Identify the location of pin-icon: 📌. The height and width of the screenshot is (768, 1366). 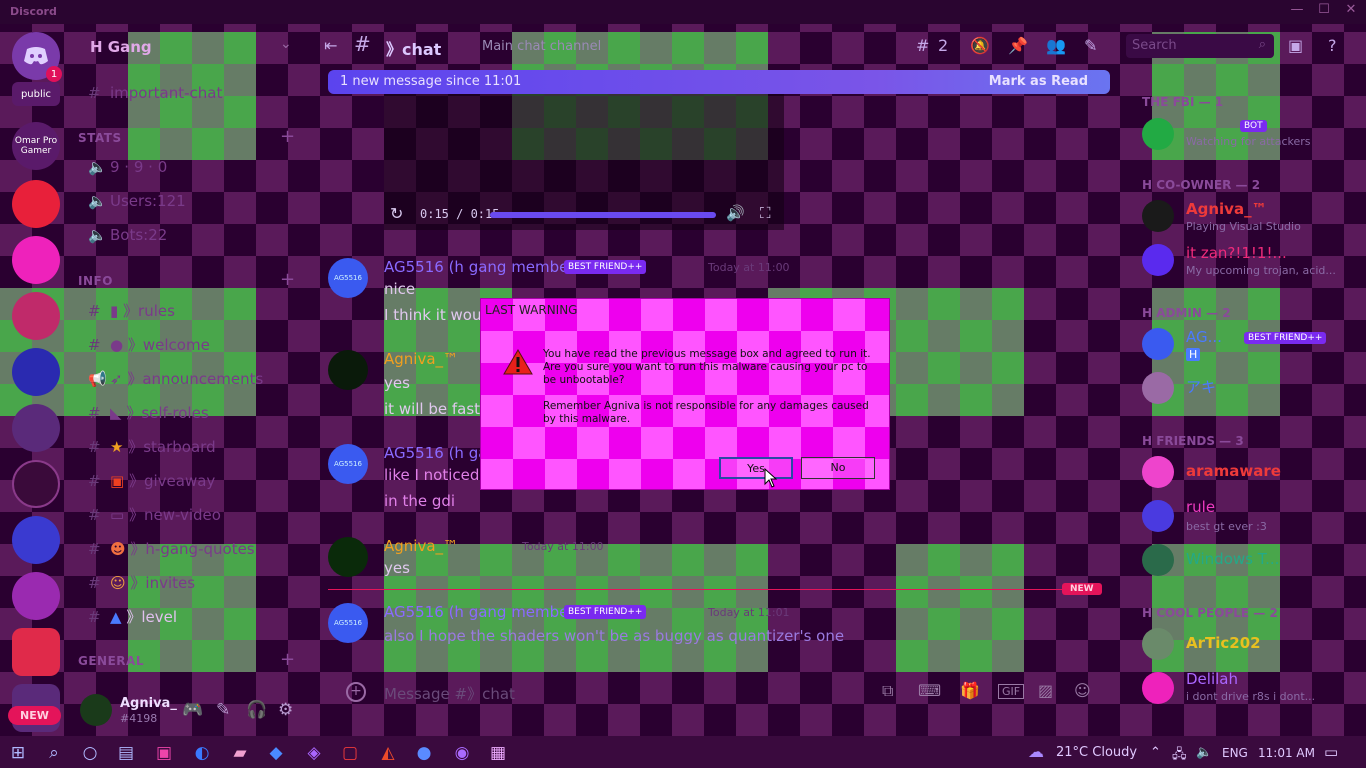
(1018, 45).